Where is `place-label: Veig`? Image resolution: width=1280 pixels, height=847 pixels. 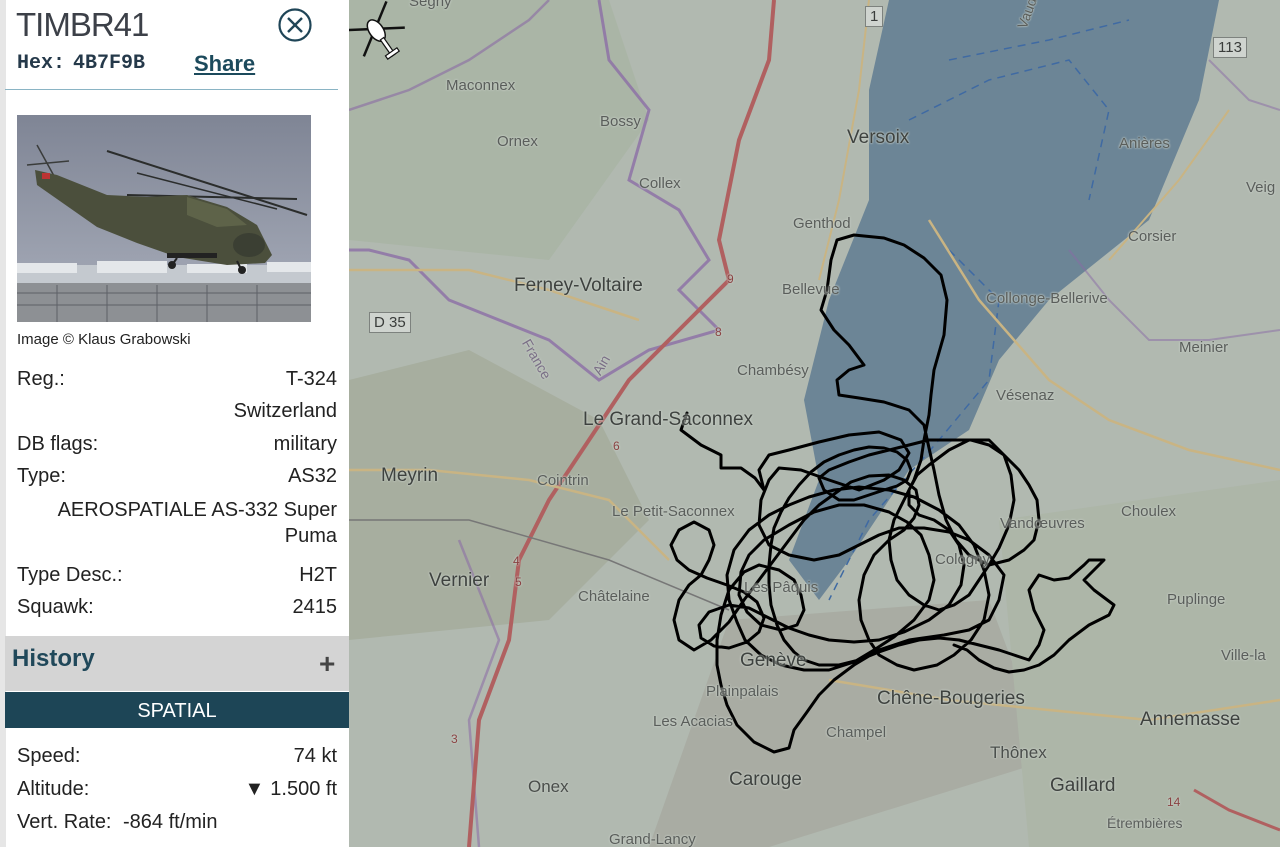 place-label: Veig is located at coordinates (1261, 187).